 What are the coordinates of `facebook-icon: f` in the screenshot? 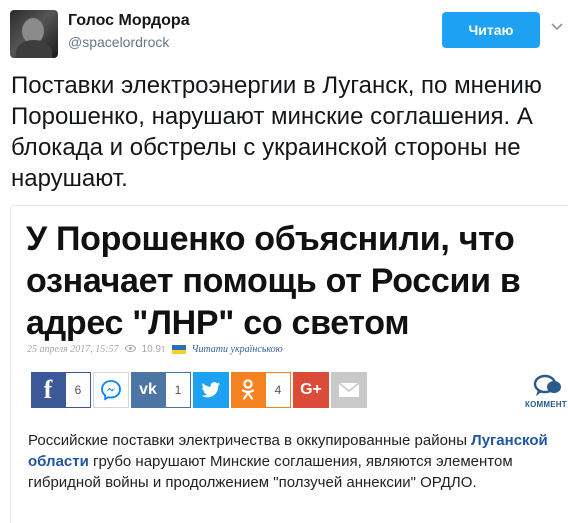 It's located at (48, 390).